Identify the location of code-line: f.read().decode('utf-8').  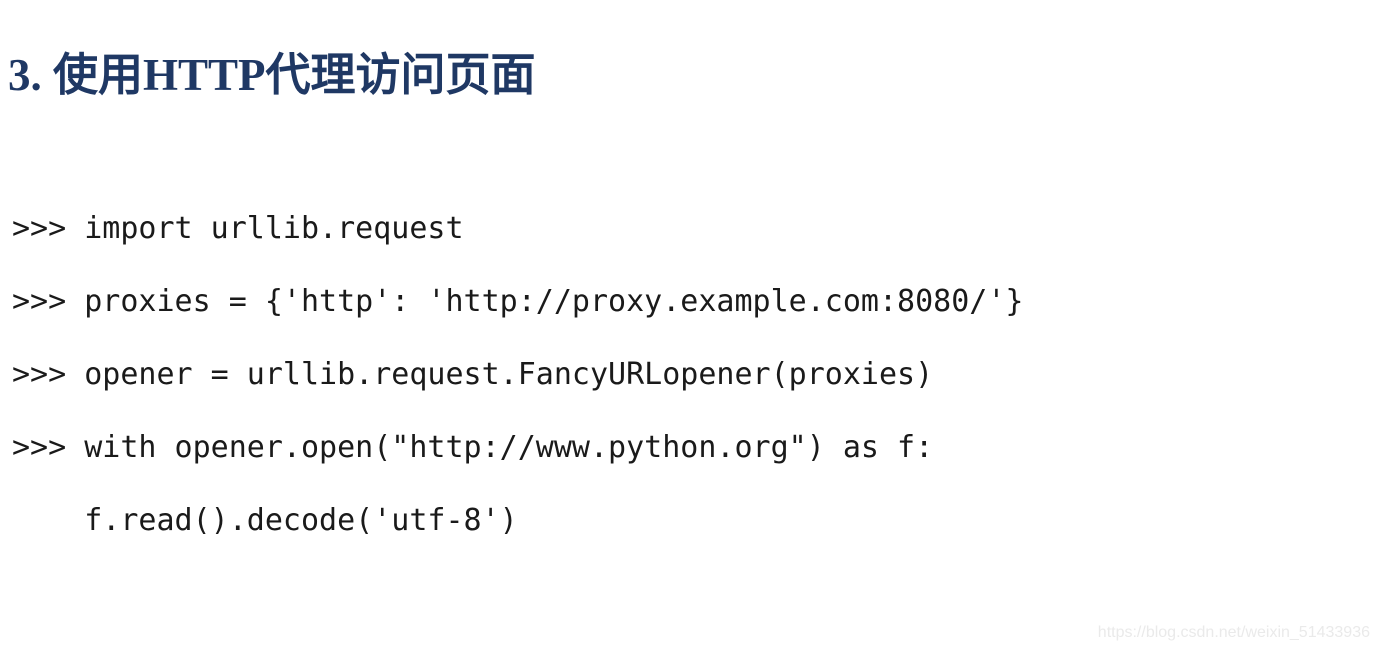
(265, 520).